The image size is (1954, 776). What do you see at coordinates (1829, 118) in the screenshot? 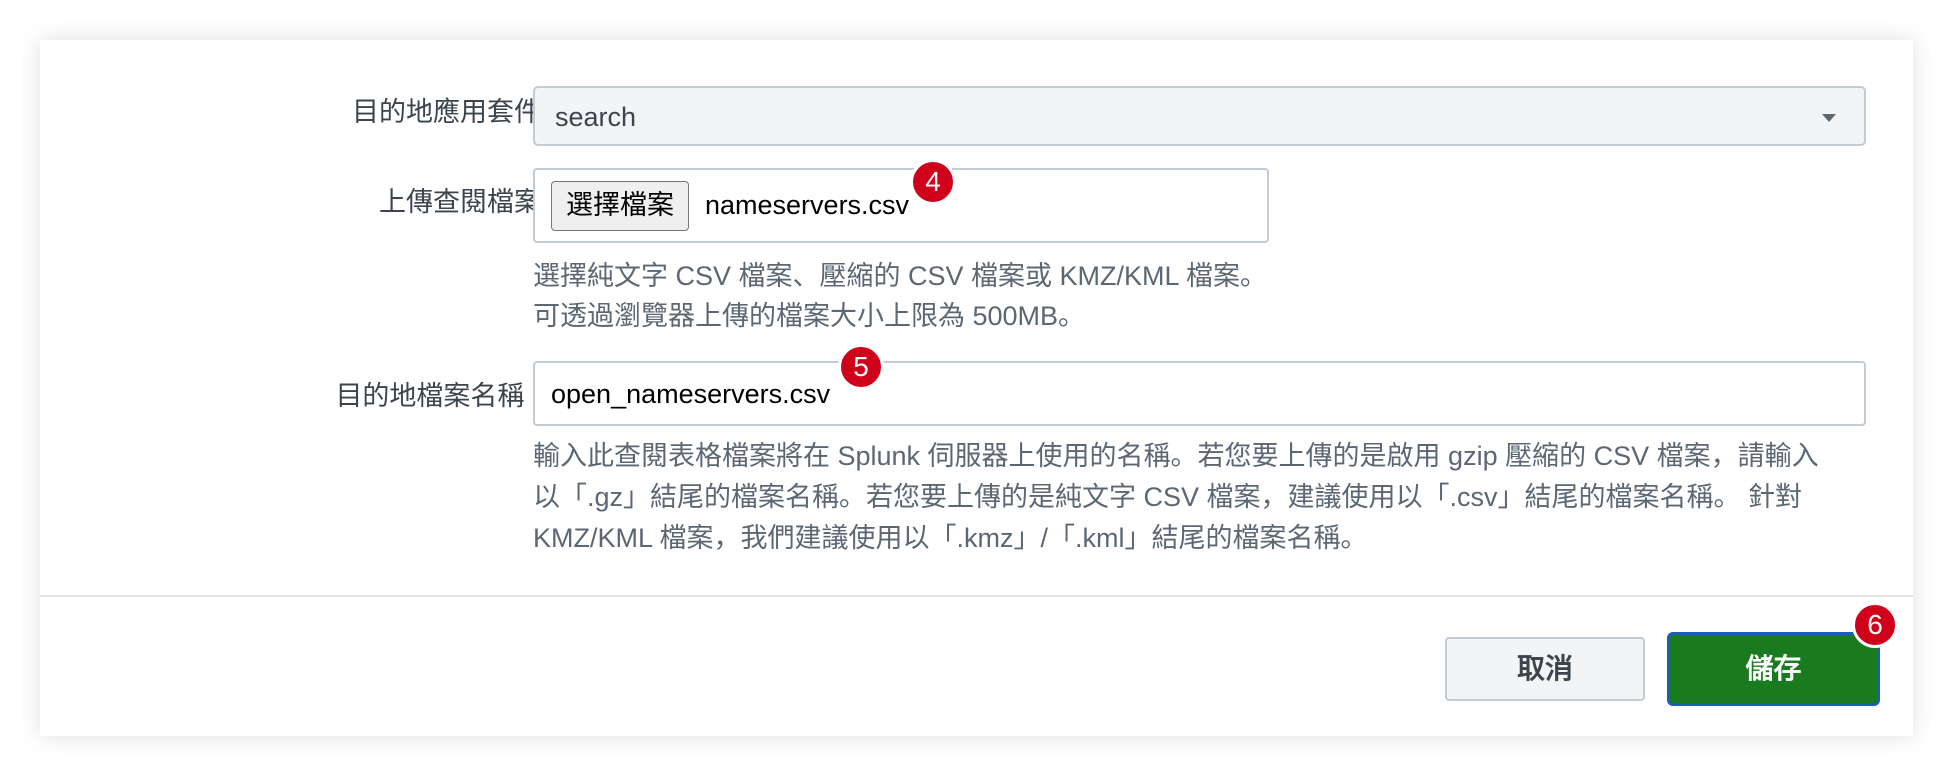
I see `caret-down-icon` at bounding box center [1829, 118].